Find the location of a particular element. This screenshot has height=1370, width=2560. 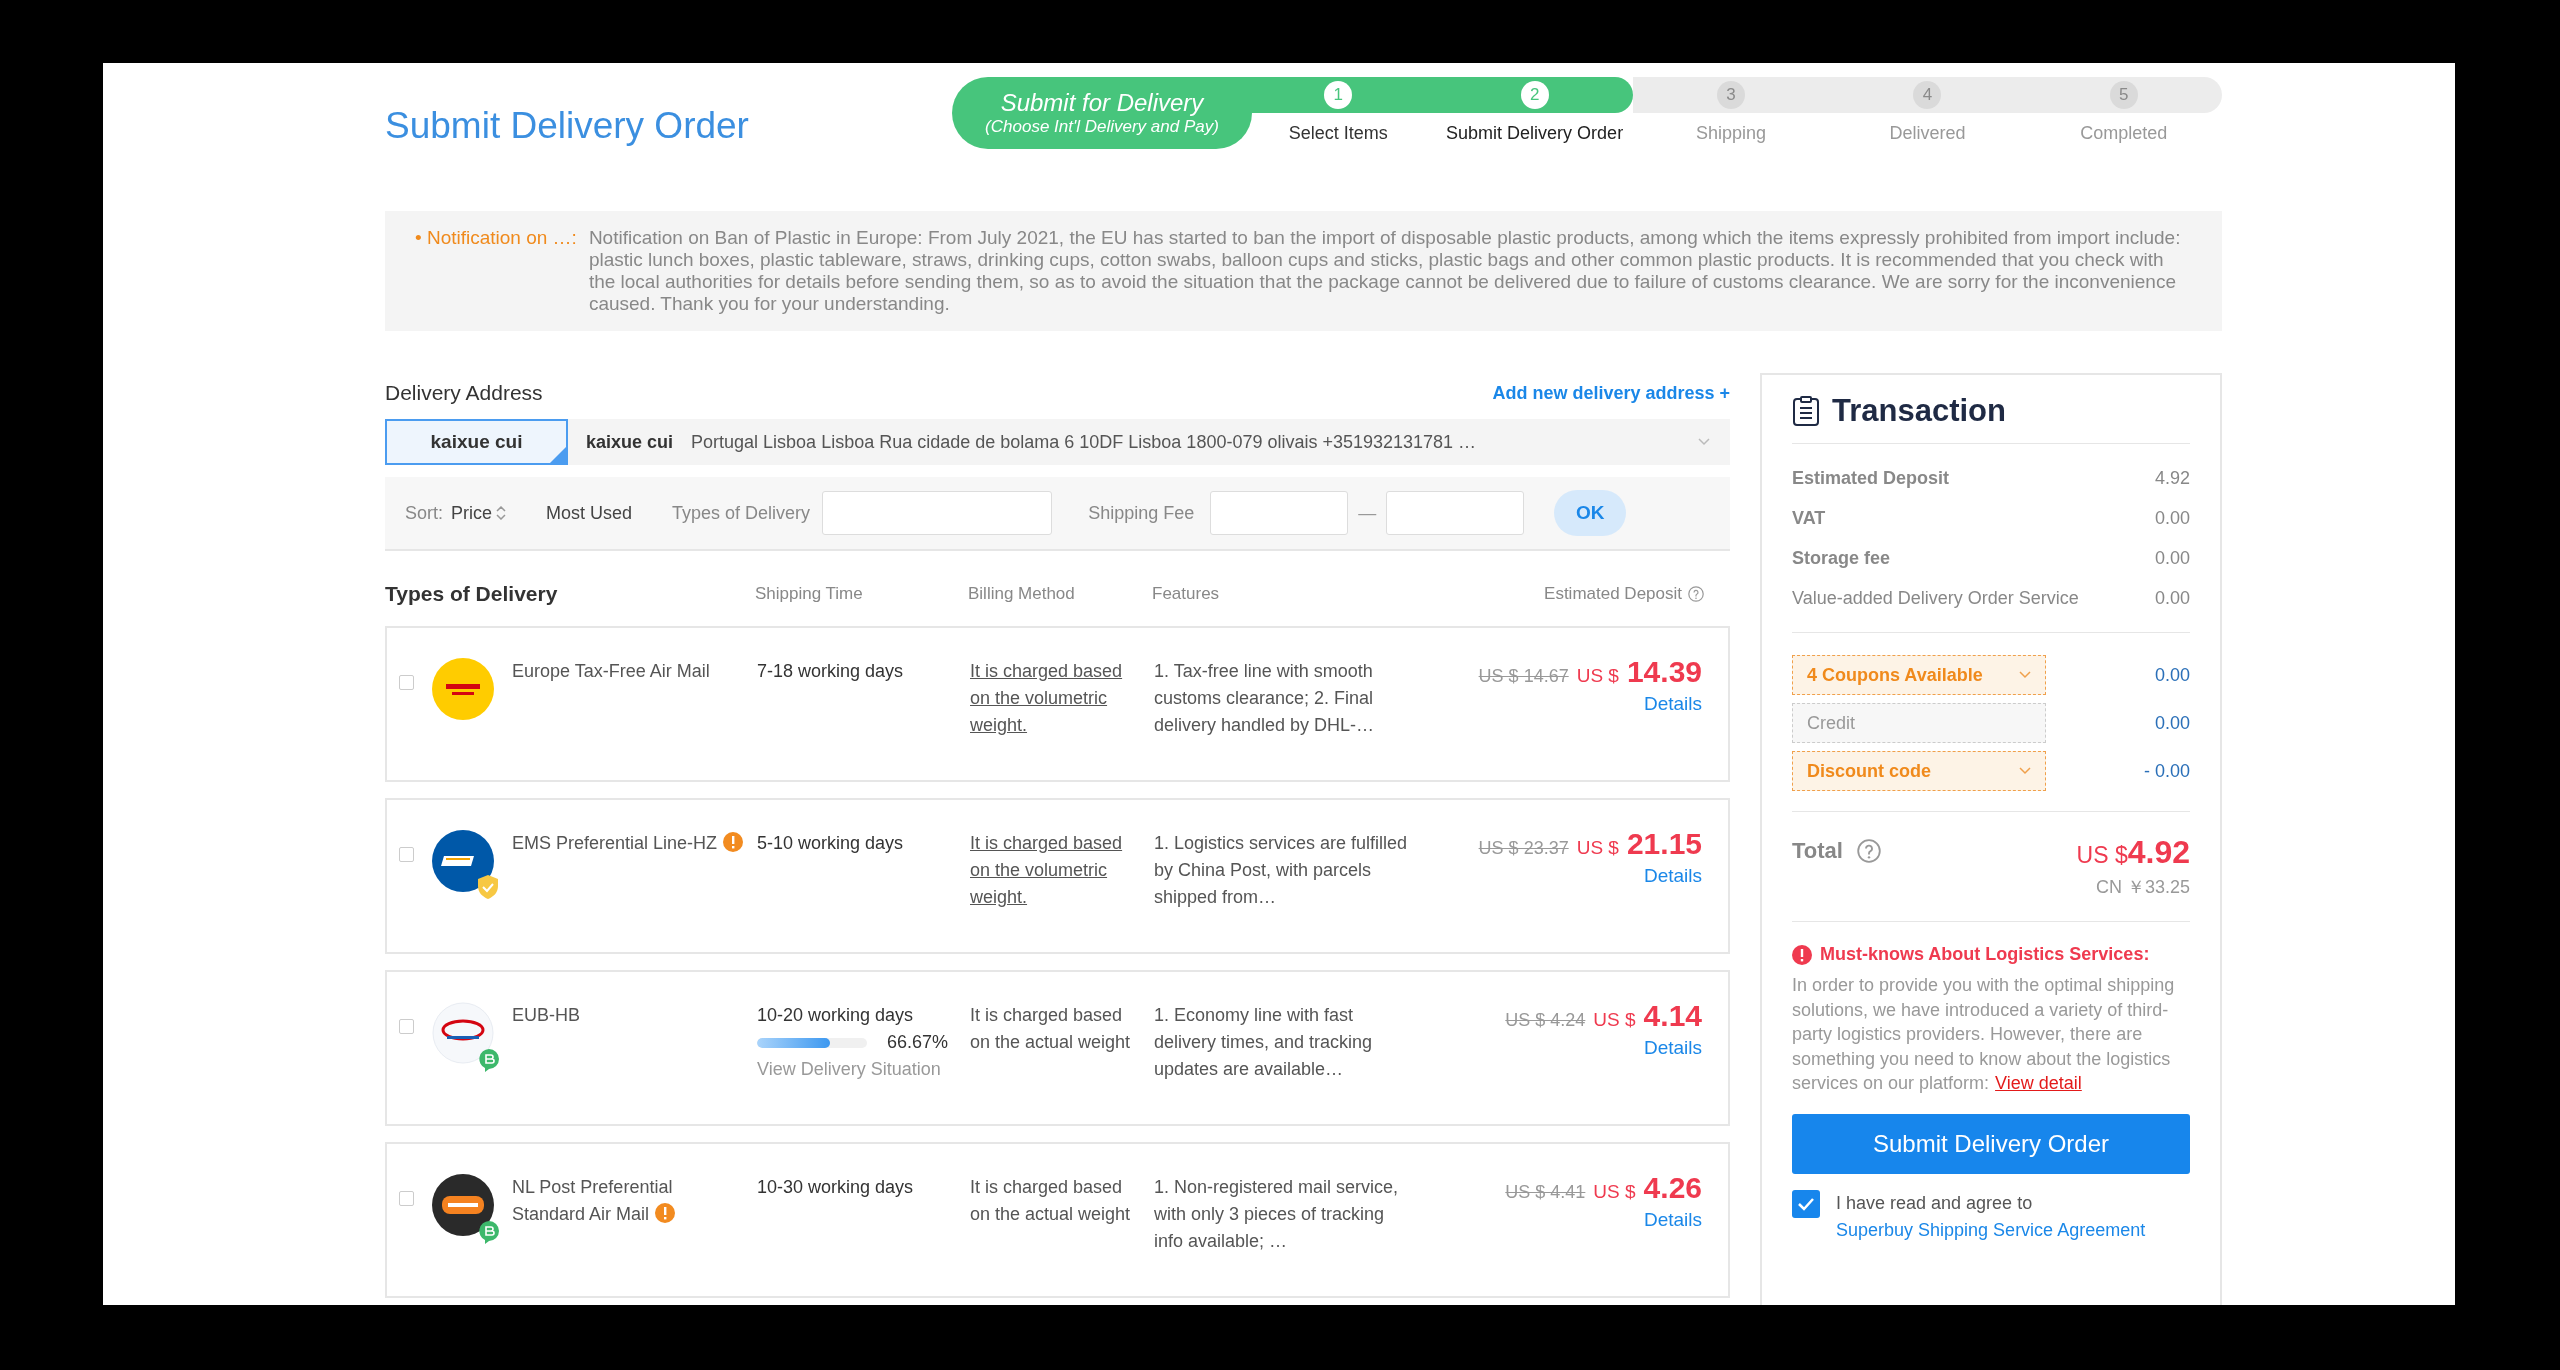

agree-checkbox is located at coordinates (1806, 1203).